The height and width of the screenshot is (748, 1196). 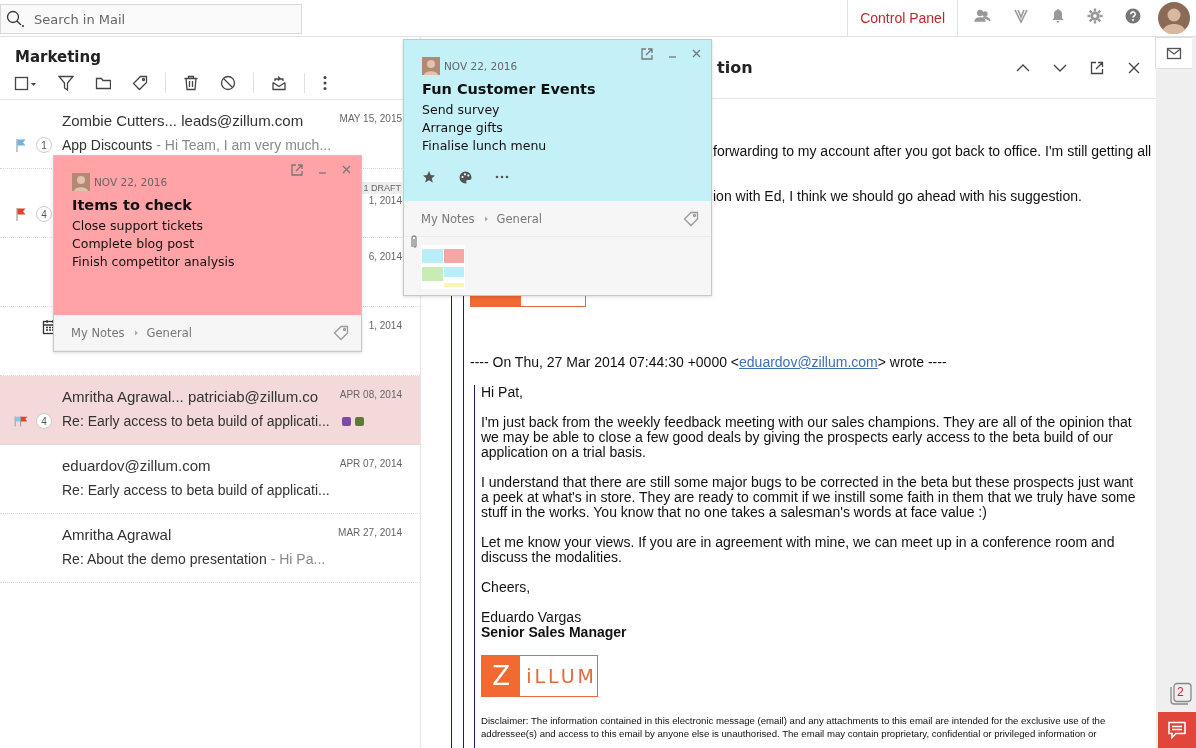 I want to click on note-item: Close support tickets, so click(x=138, y=226).